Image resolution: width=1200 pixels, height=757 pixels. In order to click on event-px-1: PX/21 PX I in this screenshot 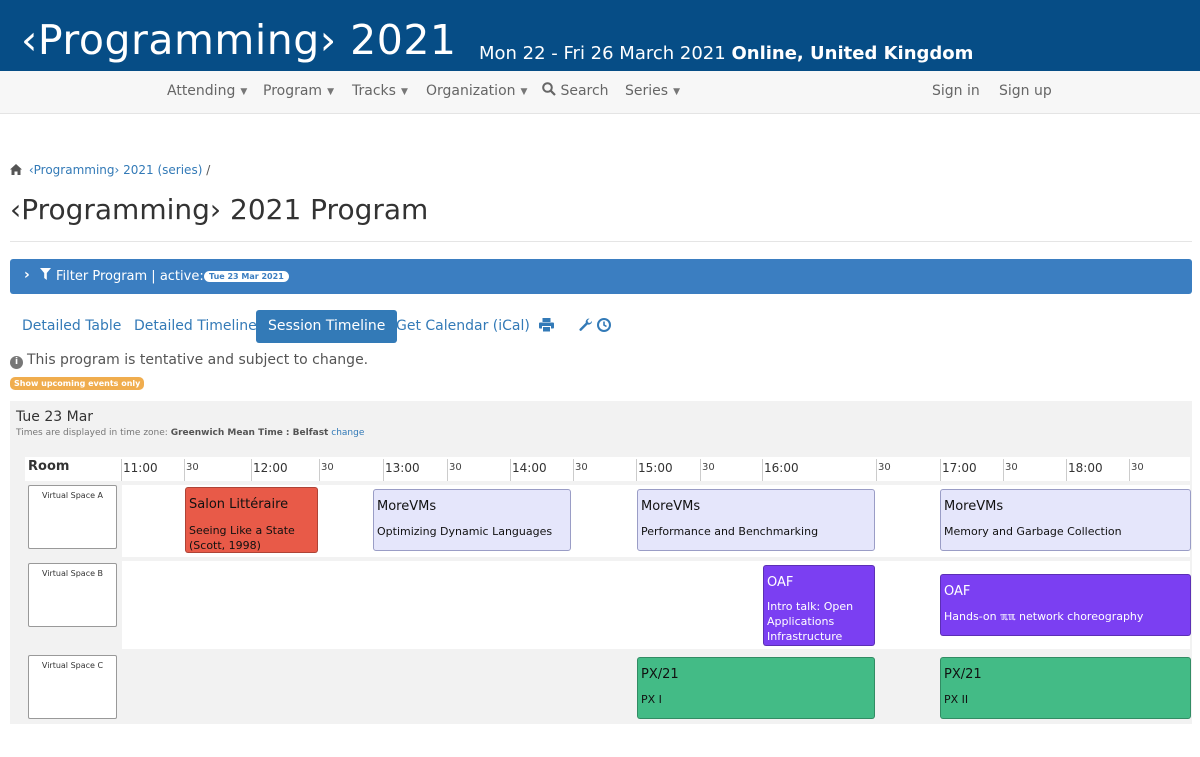, I will do `click(756, 688)`.